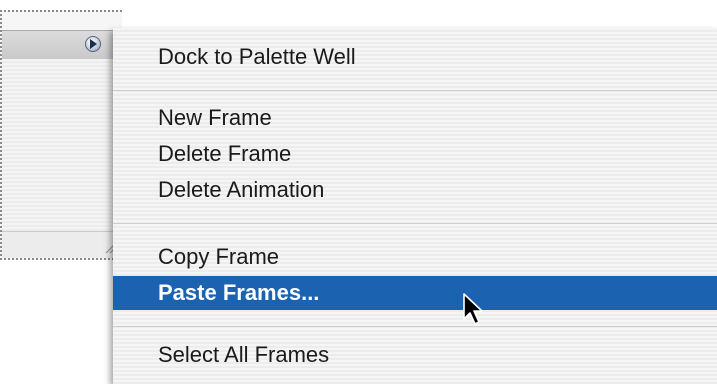 The width and height of the screenshot is (717, 384). What do you see at coordinates (415, 57) in the screenshot?
I see `menu-item-dock-to-palette-well: Dock to Palette Well` at bounding box center [415, 57].